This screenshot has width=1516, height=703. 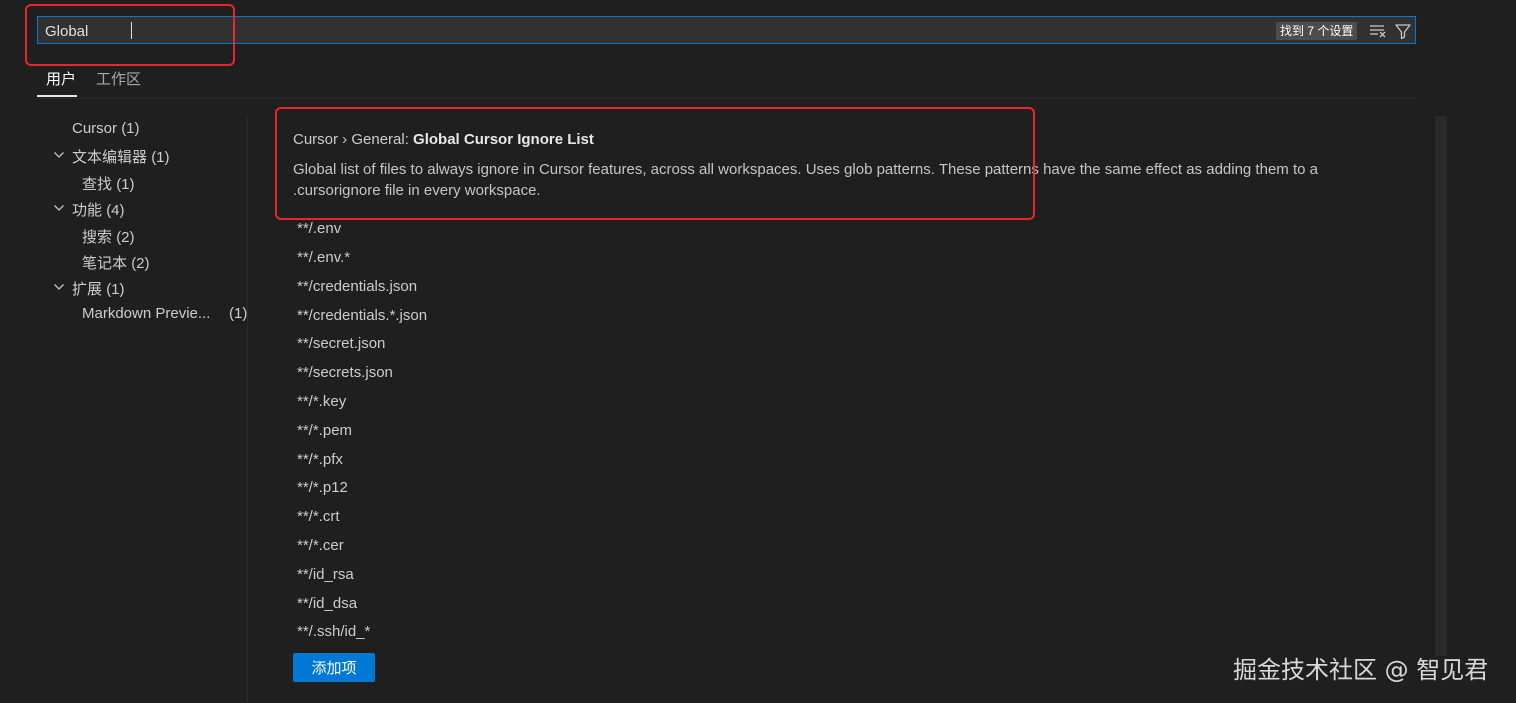 What do you see at coordinates (319, 228) in the screenshot?
I see `list-item: **/.env` at bounding box center [319, 228].